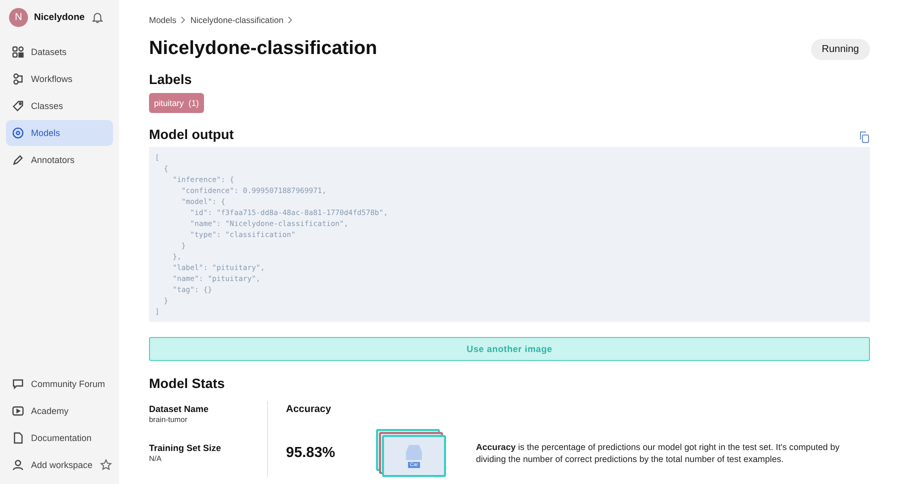 The height and width of the screenshot is (484, 900). What do you see at coordinates (59, 17) in the screenshot?
I see `workspace-name: Nicelydone` at bounding box center [59, 17].